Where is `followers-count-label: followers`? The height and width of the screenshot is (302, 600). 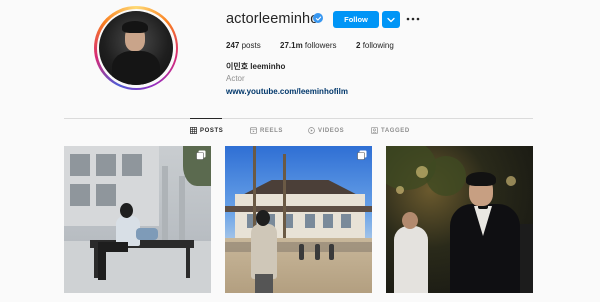
followers-count-label: followers is located at coordinates (320, 45).